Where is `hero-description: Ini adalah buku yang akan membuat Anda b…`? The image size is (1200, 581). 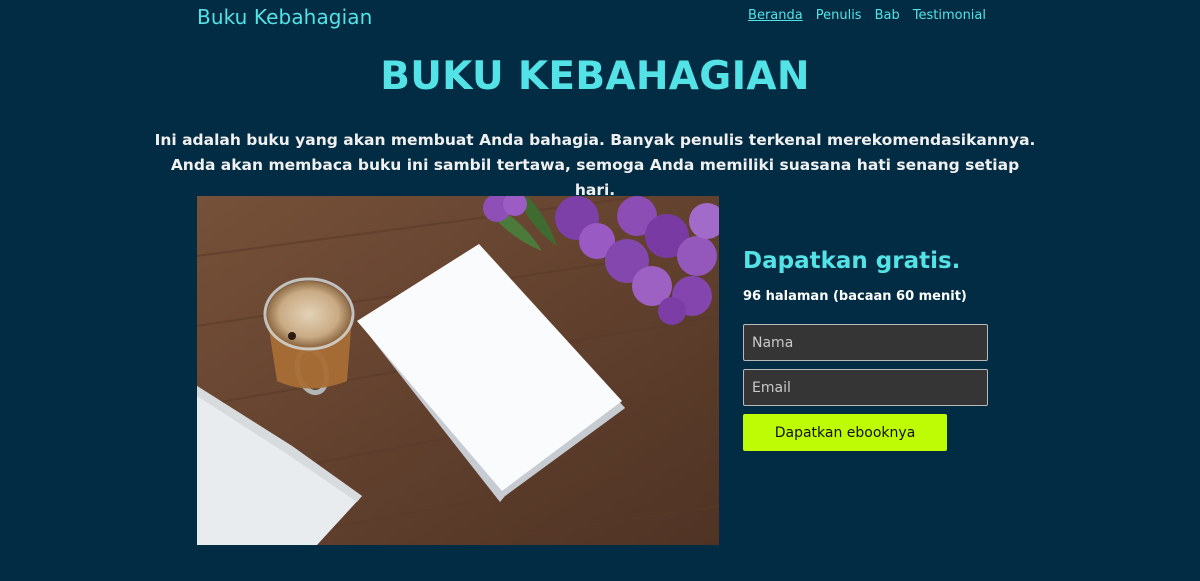
hero-description: Ini adalah buku yang akan membuat Anda b… is located at coordinates (595, 165).